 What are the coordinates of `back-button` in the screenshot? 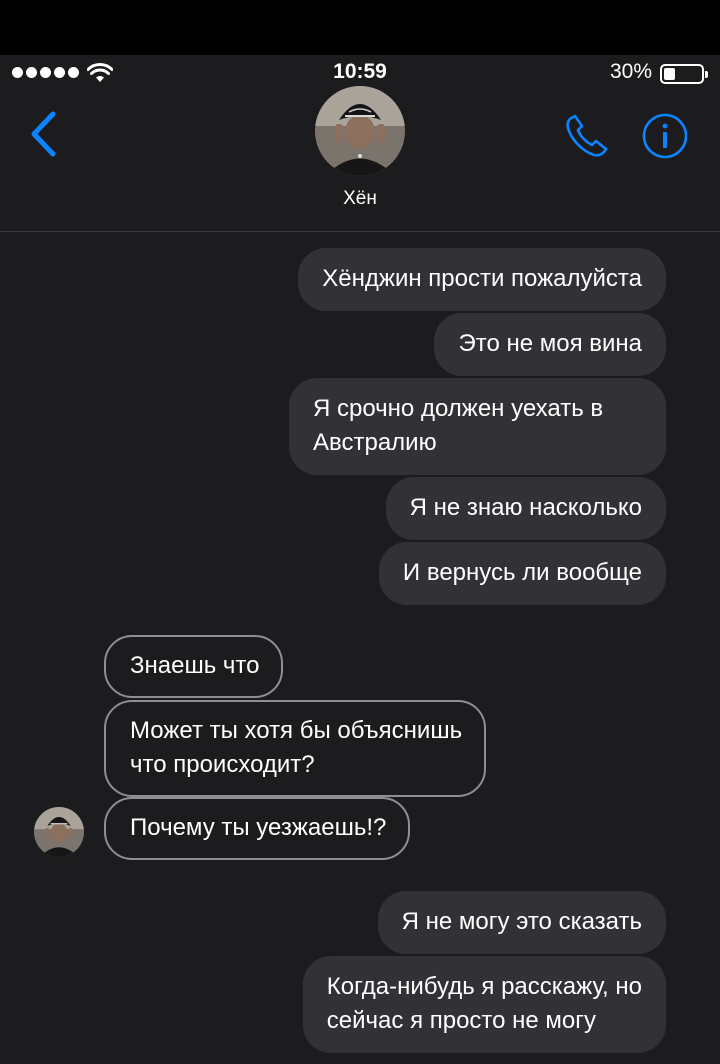 It's located at (44, 134).